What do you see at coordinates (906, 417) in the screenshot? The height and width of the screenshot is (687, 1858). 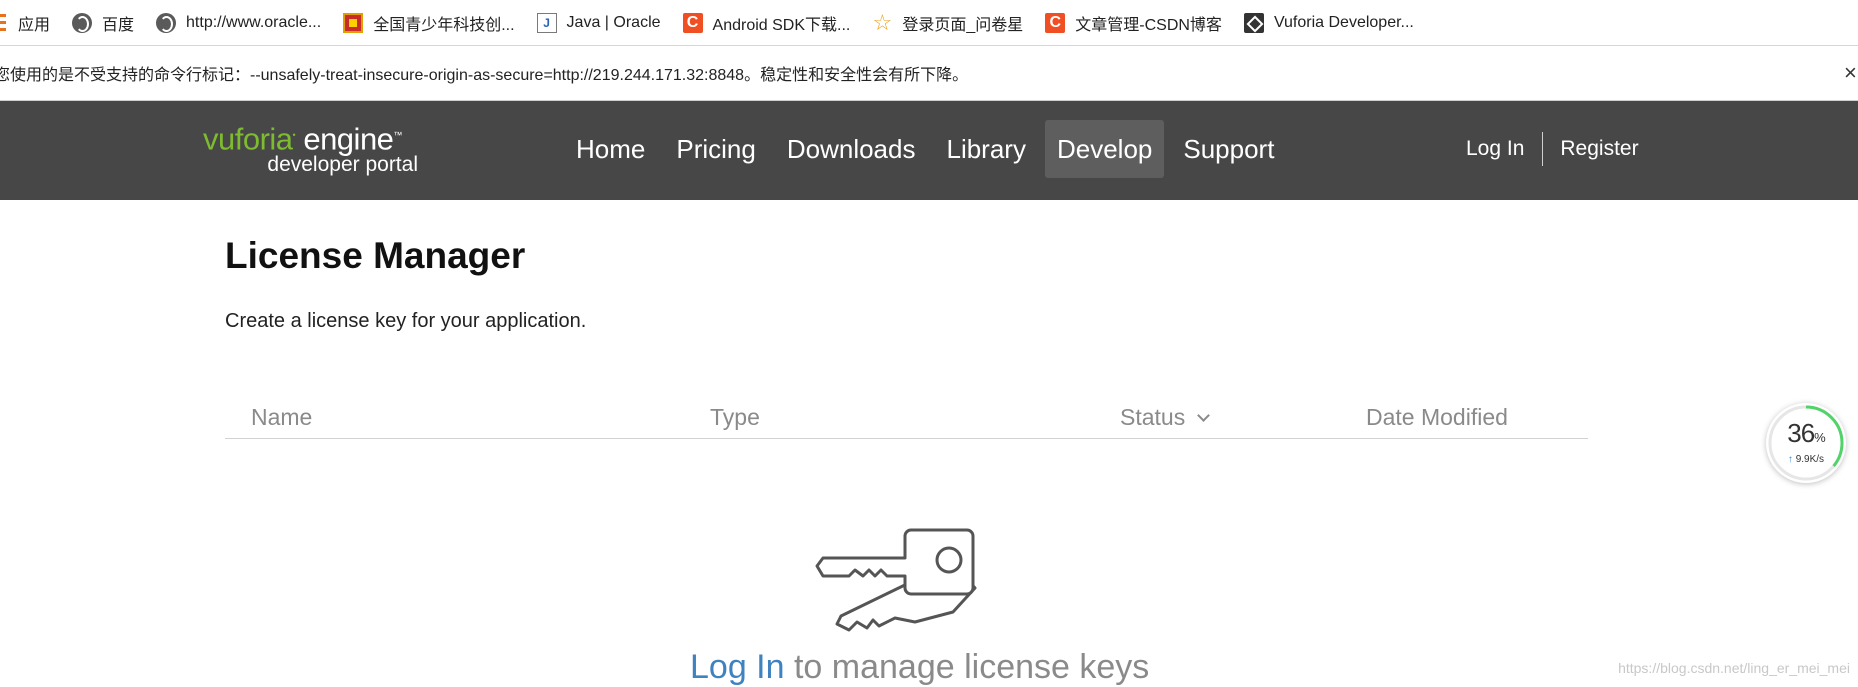 I see `license-table-header: Name Type Status Date Modified` at bounding box center [906, 417].